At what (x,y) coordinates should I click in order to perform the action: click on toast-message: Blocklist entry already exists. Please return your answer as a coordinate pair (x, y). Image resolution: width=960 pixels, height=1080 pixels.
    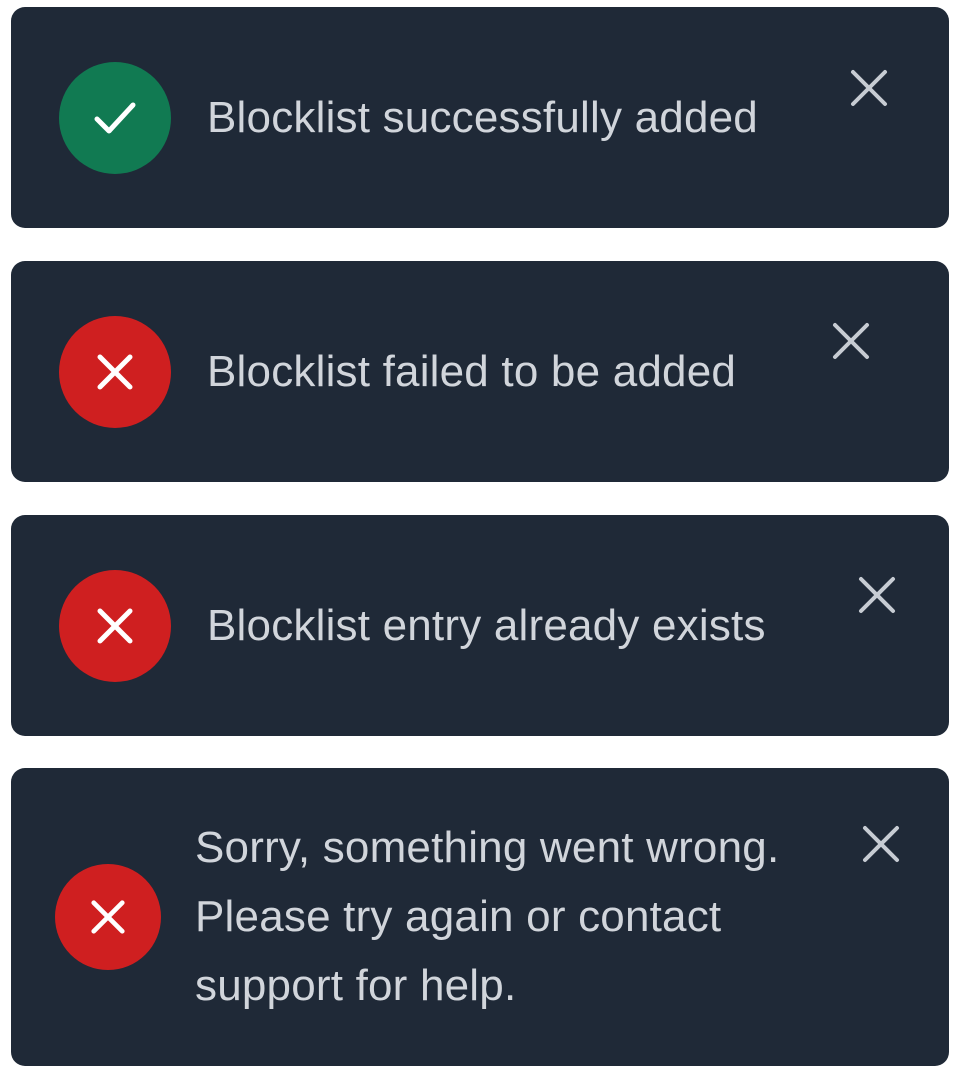
    Looking at the image, I should click on (486, 625).